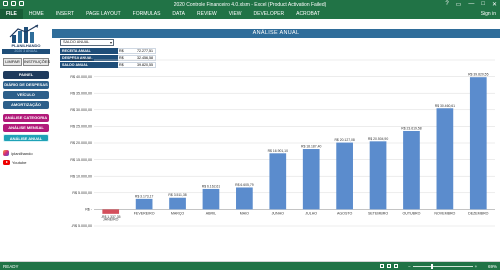 This screenshot has width=500, height=270. What do you see at coordinates (89, 210) in the screenshot?
I see `y-tick-label: R$ -` at bounding box center [89, 210].